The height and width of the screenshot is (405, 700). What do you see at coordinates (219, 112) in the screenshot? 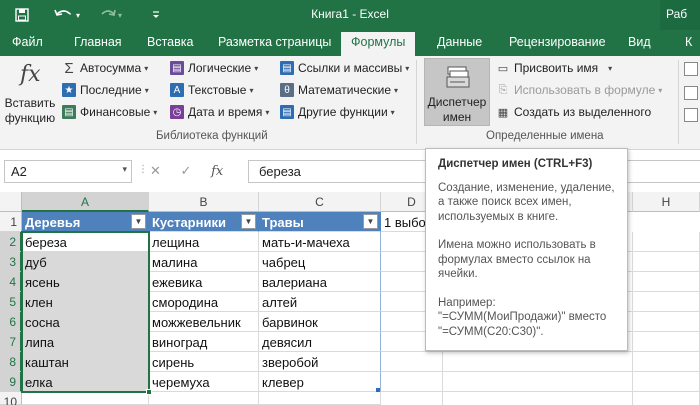
I see `datetime-button: ◷ Дата и время ▾` at bounding box center [219, 112].